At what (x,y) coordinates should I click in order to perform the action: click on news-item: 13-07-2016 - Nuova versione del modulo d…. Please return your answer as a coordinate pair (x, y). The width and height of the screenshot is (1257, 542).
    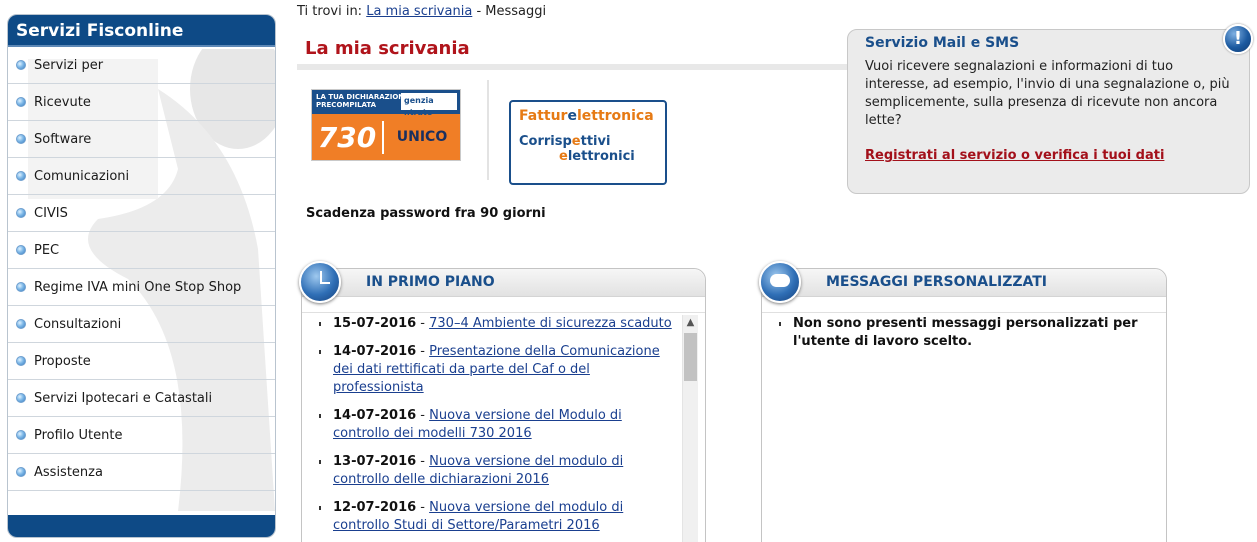
    Looking at the image, I should click on (492, 471).